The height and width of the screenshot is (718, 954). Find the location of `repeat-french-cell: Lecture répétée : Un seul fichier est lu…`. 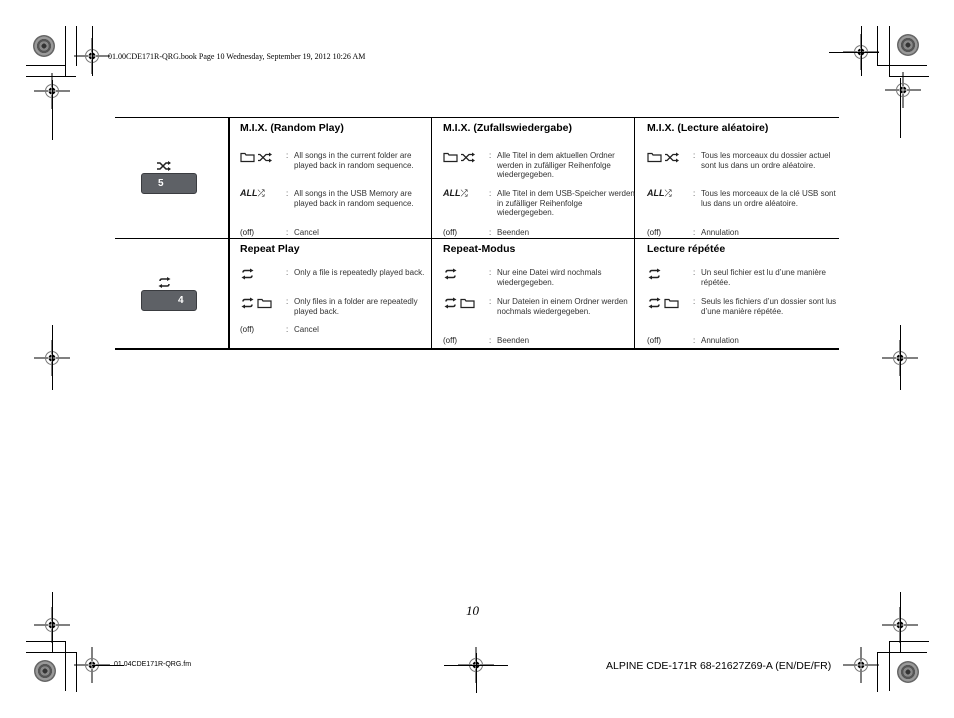

repeat-french-cell: Lecture répétée : Un seul fichier est lu… is located at coordinates (741, 295).